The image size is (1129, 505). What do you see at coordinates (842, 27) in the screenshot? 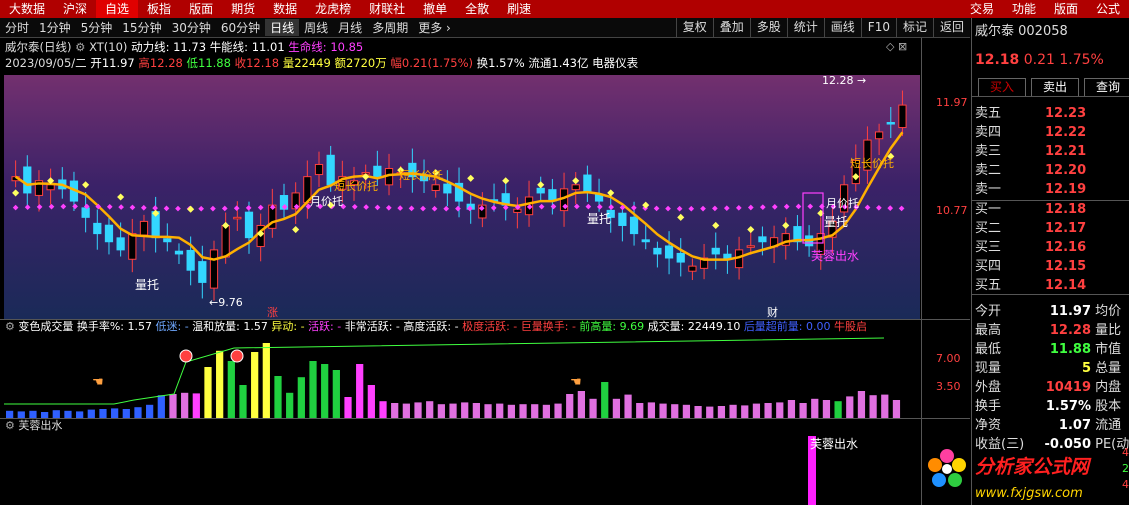
I see `toolbar-button-4: 画线` at bounding box center [842, 27].